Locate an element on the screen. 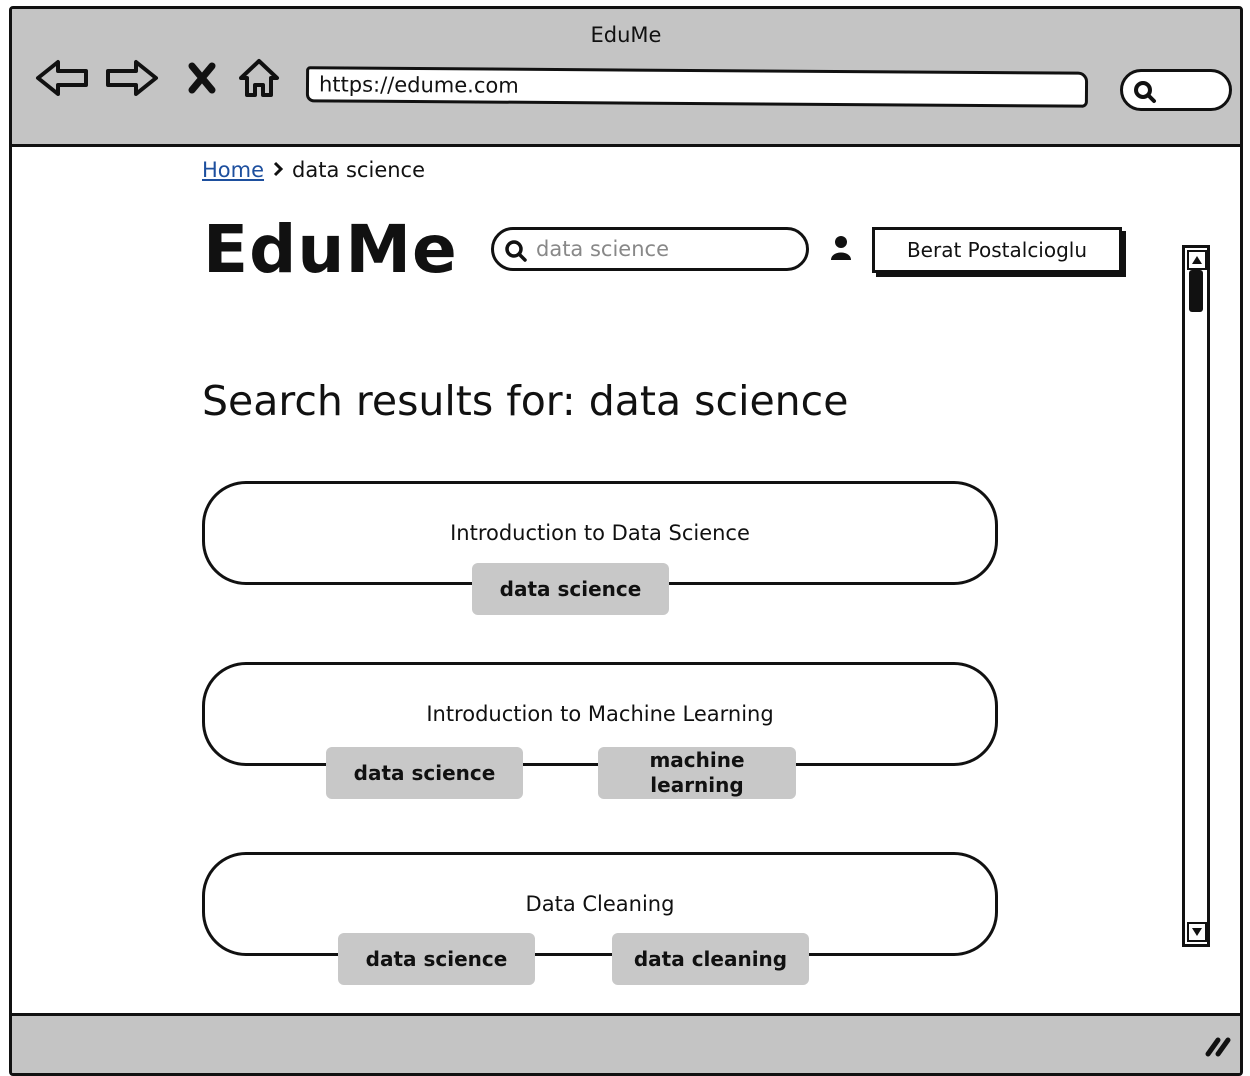 Image resolution: width=1250 pixels, height=1076 pixels. search-input is located at coordinates (666, 249).